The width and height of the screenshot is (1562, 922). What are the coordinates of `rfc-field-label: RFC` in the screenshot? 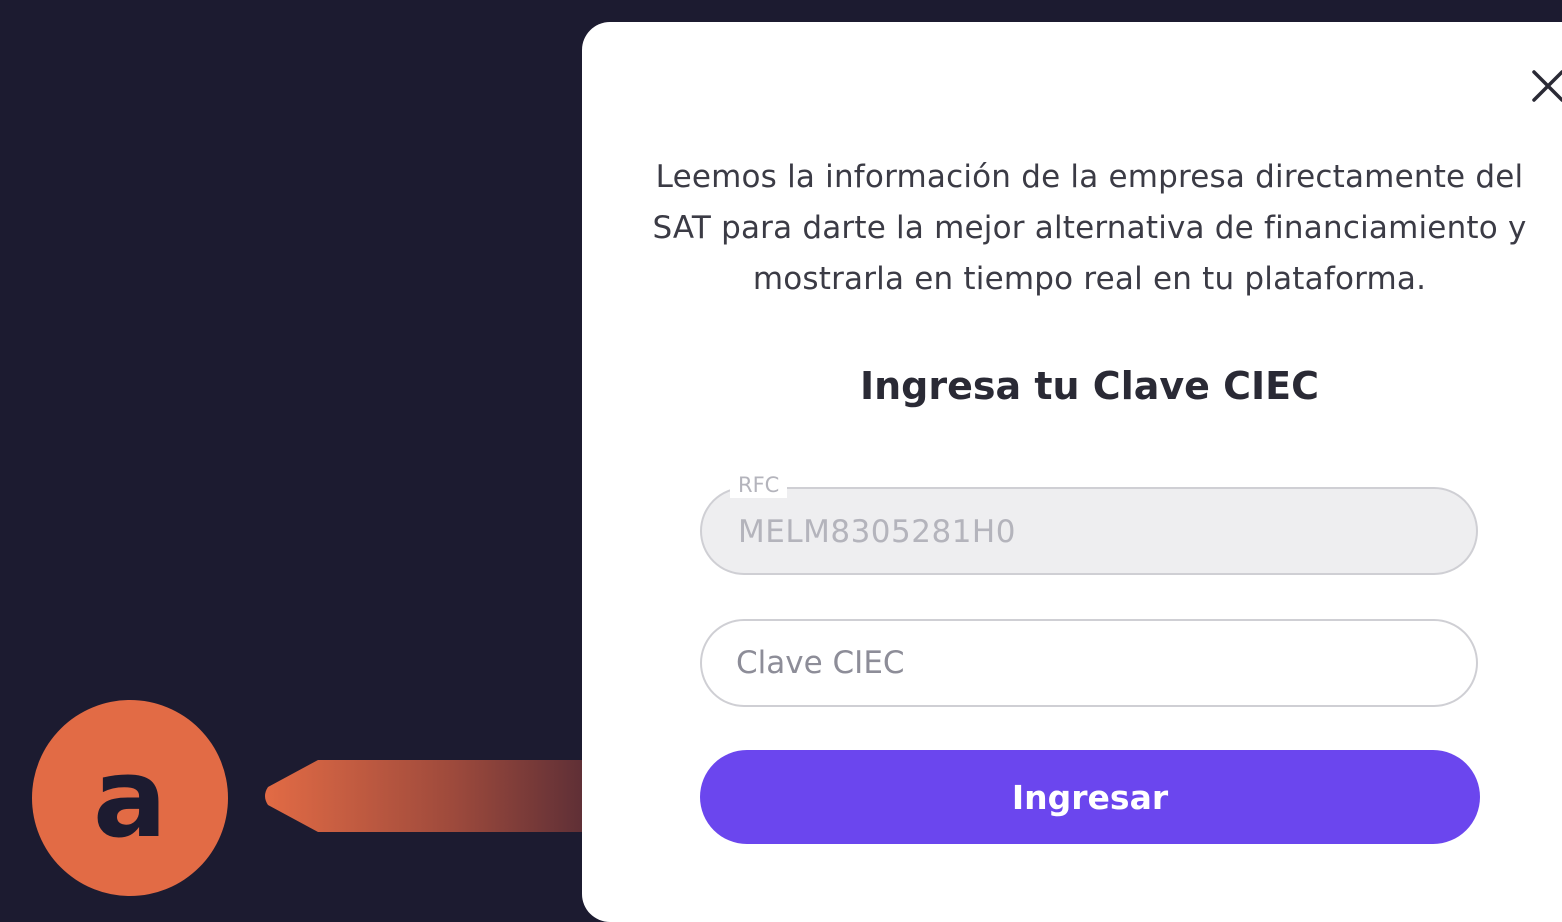 It's located at (759, 485).